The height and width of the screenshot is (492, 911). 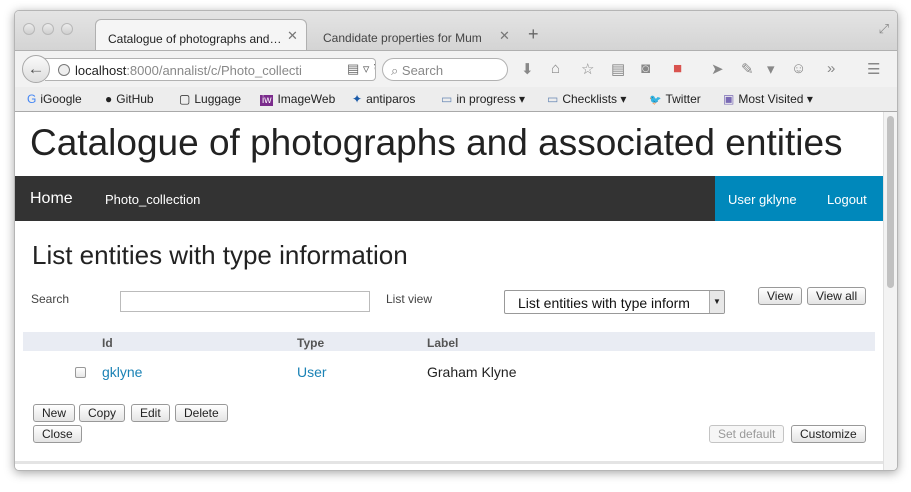 What do you see at coordinates (533, 34) in the screenshot?
I see `new-tab-button: +` at bounding box center [533, 34].